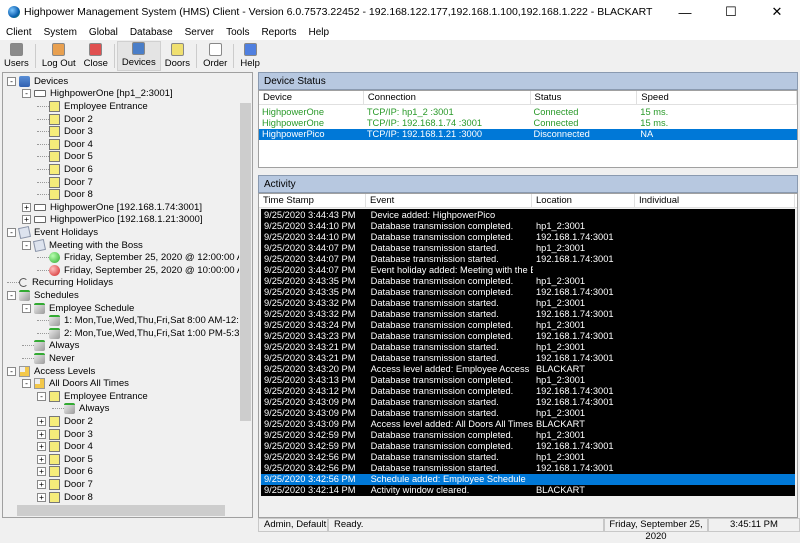 This screenshot has width=800, height=543. Describe the element at coordinates (51, 371) in the screenshot. I see `tree-item: - Access Levels` at that location.